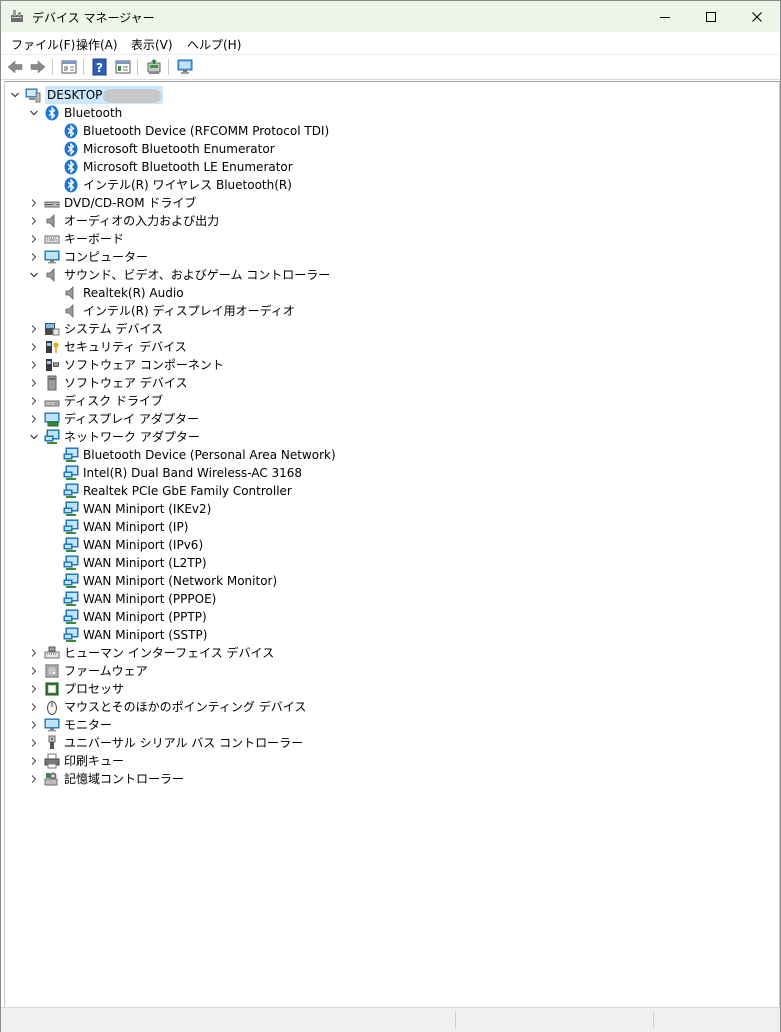  I want to click on tree-device-node: Microsoft Bluetooth Enumerator, so click(169, 149).